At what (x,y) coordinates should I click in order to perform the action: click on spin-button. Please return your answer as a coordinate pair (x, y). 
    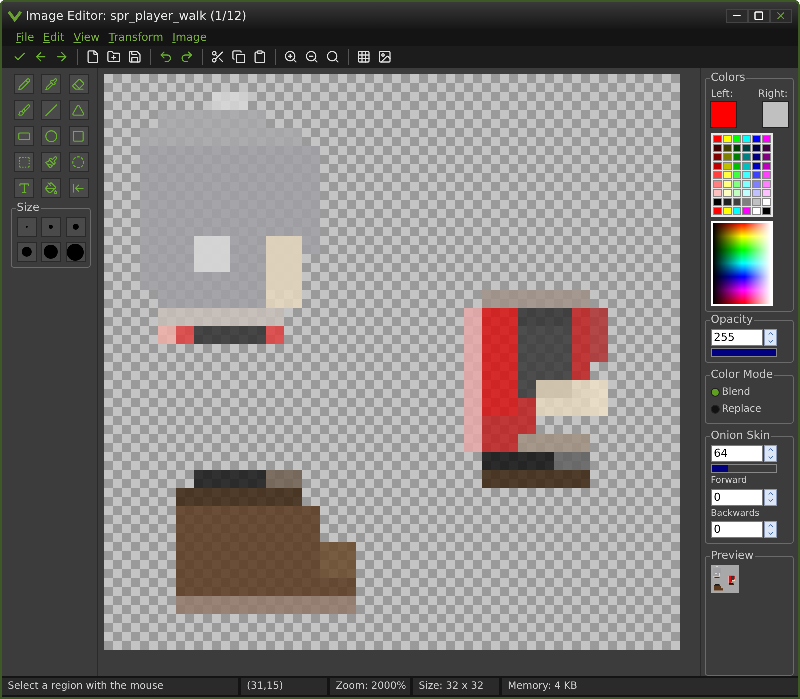
    Looking at the image, I should click on (770, 497).